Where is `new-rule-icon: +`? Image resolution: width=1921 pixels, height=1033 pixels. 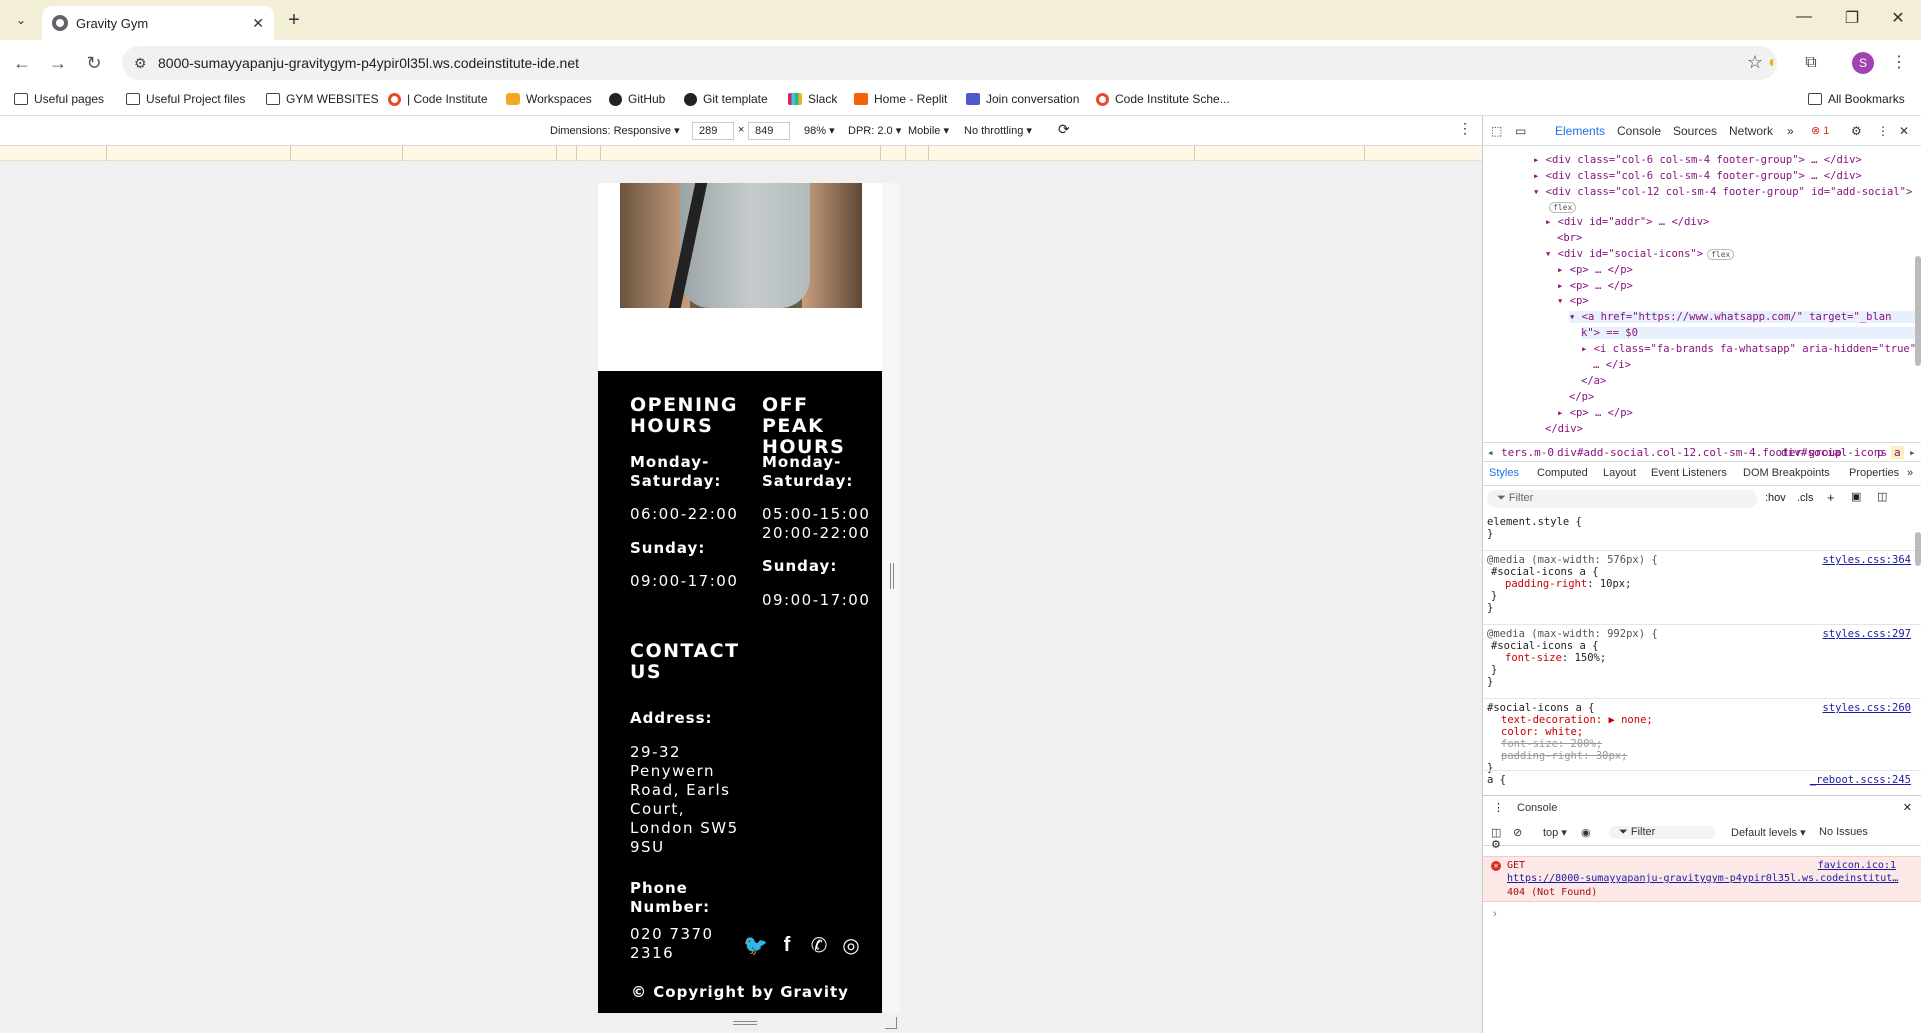
new-rule-icon: + is located at coordinates (1831, 497).